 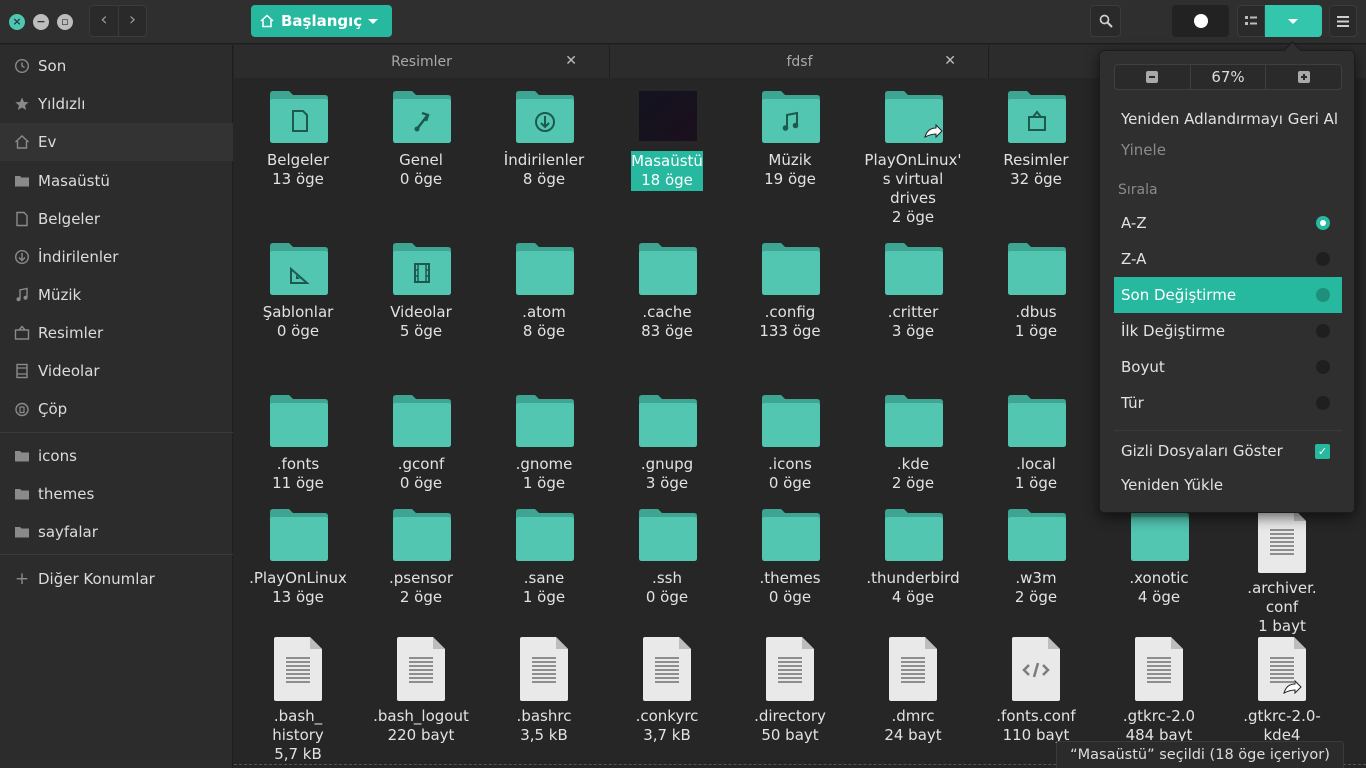 I want to click on show-hidden-files-item: Gizli Dosyaları Göster ✓, so click(x=1228, y=451).